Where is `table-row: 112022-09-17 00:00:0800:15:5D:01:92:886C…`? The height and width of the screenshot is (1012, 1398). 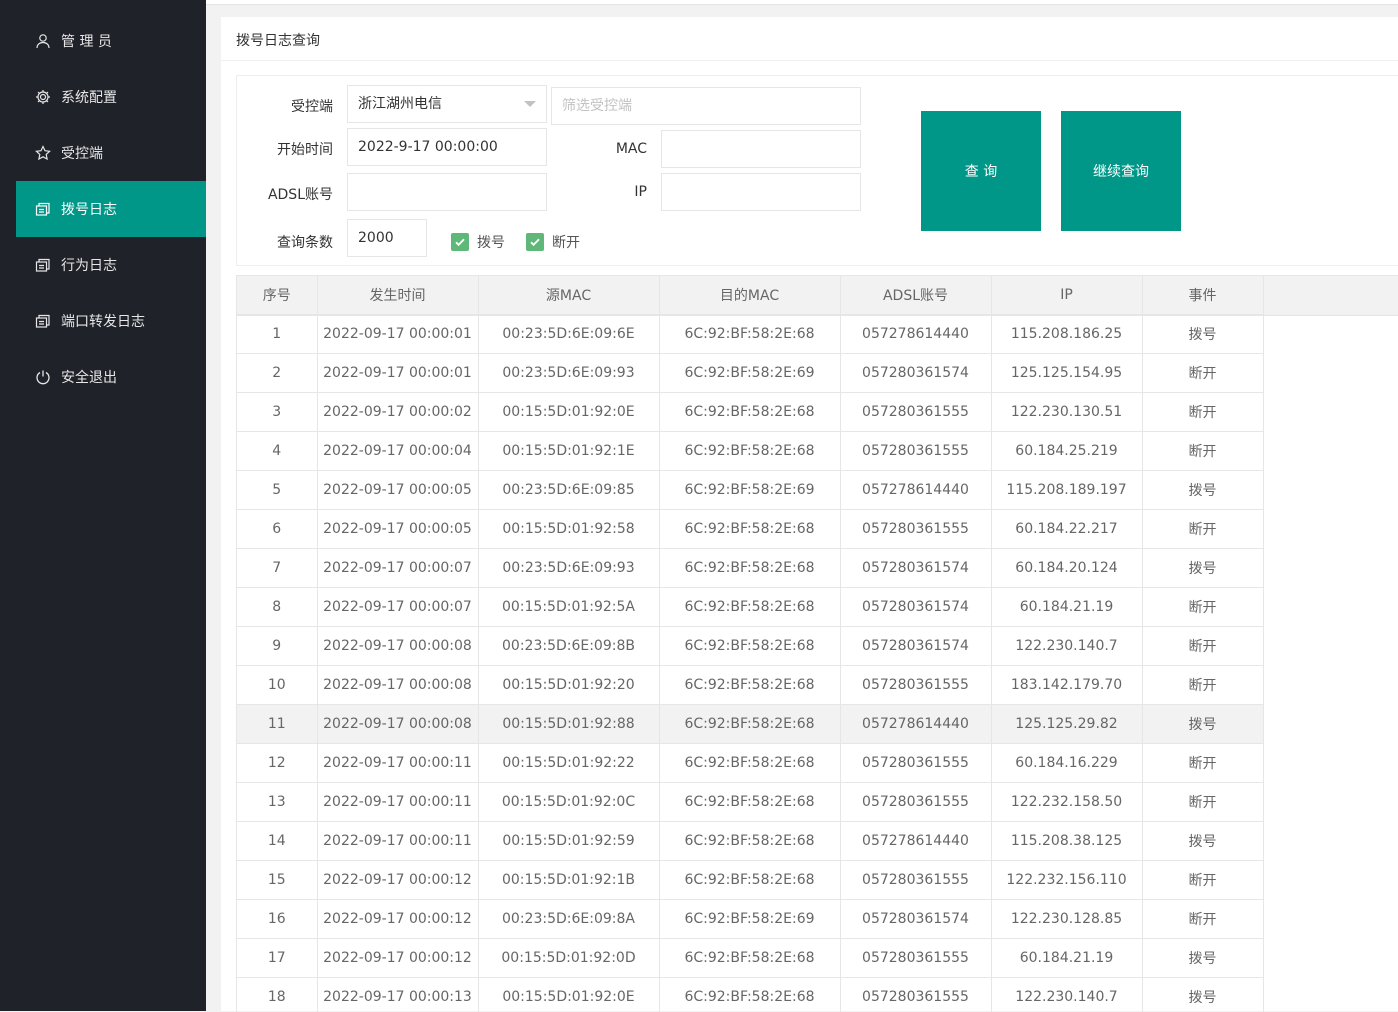 table-row: 112022-09-17 00:00:0800:15:5D:01:92:886C… is located at coordinates (750, 724).